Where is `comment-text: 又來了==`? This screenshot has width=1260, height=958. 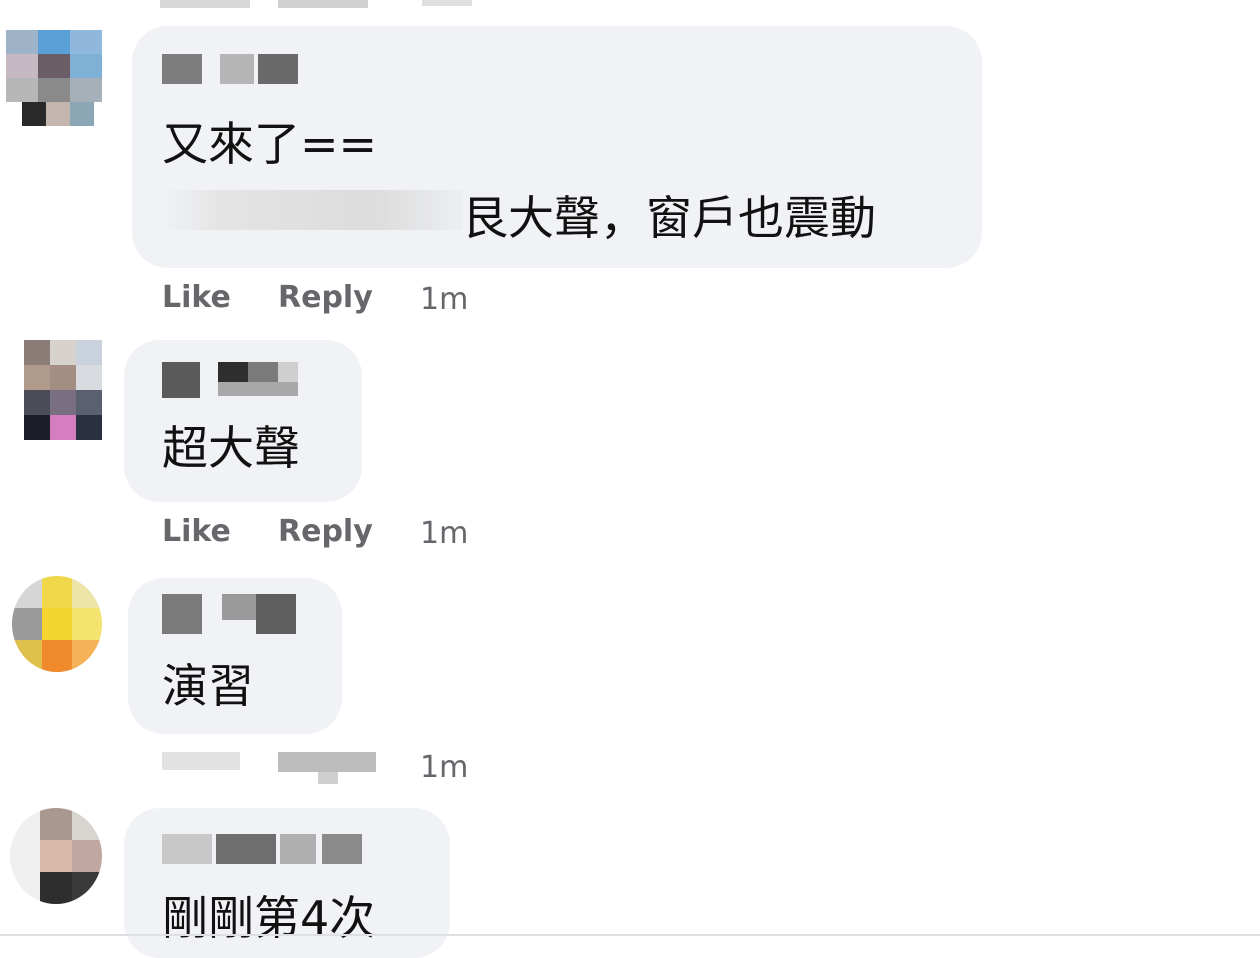
comment-text: 又來了== is located at coordinates (270, 144).